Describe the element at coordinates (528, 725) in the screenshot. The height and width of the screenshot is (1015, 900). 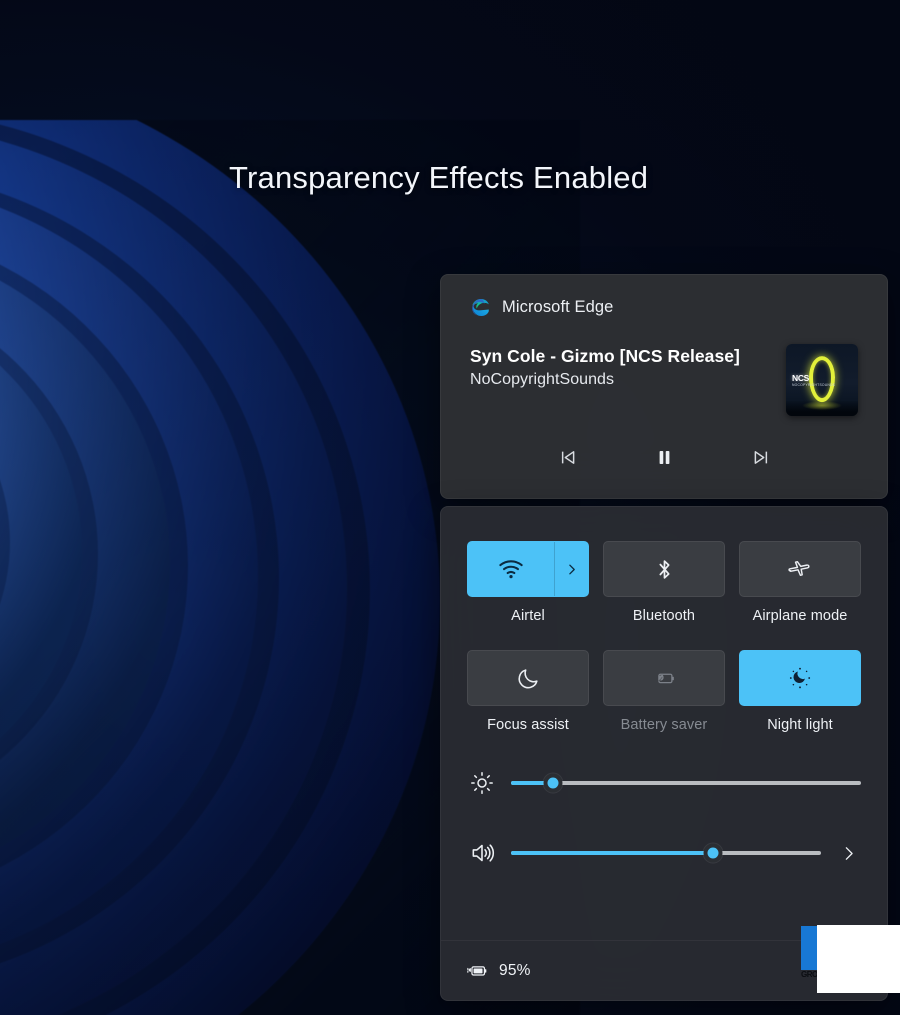
I see `focus-assist-tile-label: Focus assist` at that location.